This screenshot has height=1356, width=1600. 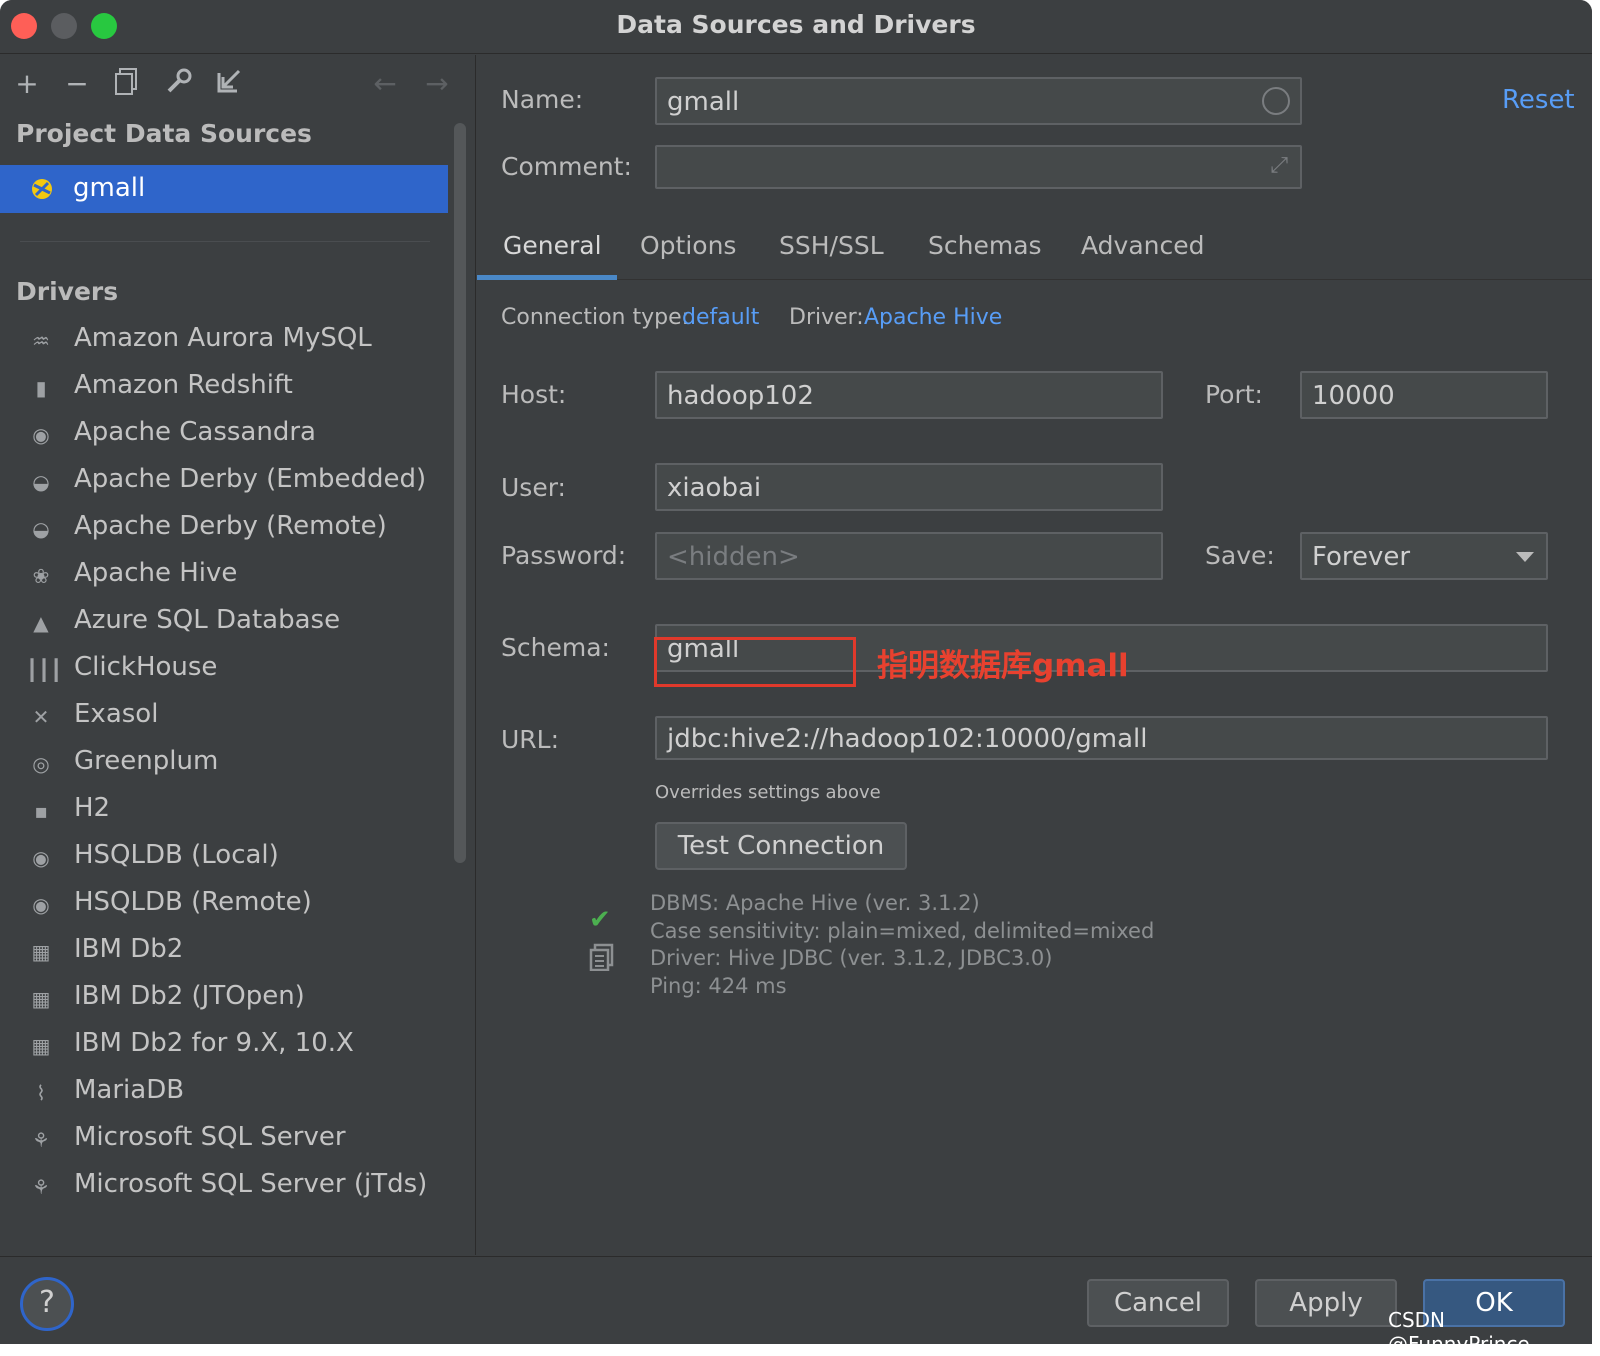 I want to click on greenplum-icon: ◎, so click(x=41, y=764).